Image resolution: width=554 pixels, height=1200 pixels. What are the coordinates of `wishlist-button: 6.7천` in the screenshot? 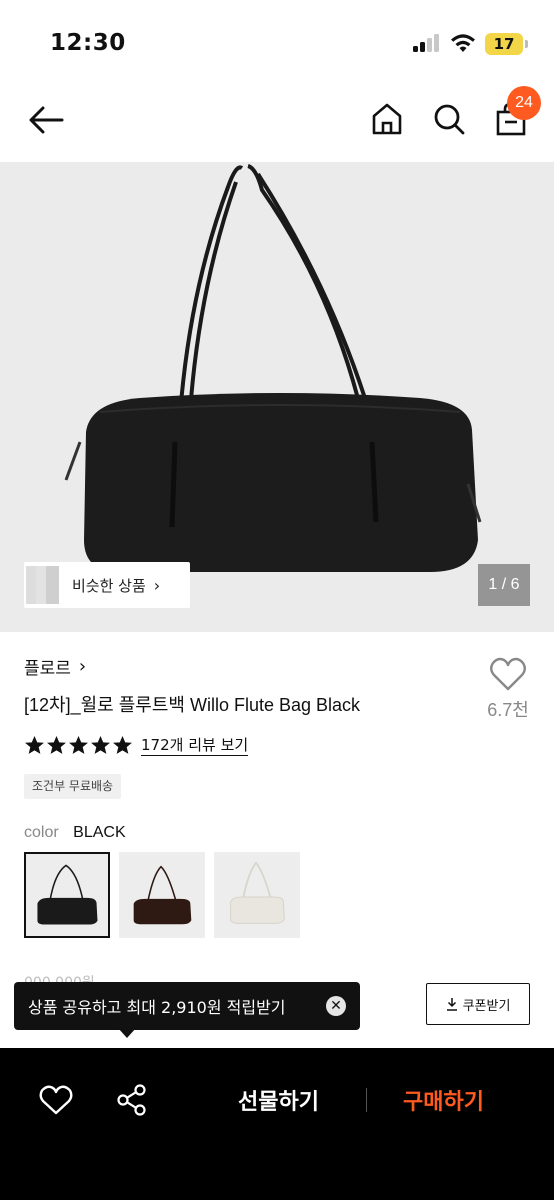 It's located at (508, 691).